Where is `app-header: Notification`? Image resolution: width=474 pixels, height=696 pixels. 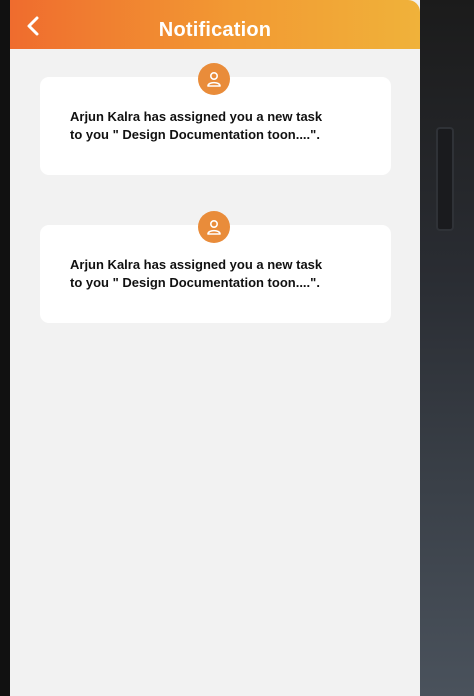
app-header: Notification is located at coordinates (215, 24).